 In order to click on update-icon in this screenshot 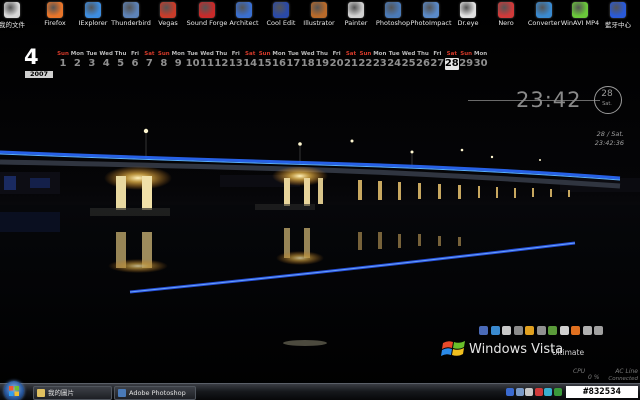, I will do `click(548, 392)`.